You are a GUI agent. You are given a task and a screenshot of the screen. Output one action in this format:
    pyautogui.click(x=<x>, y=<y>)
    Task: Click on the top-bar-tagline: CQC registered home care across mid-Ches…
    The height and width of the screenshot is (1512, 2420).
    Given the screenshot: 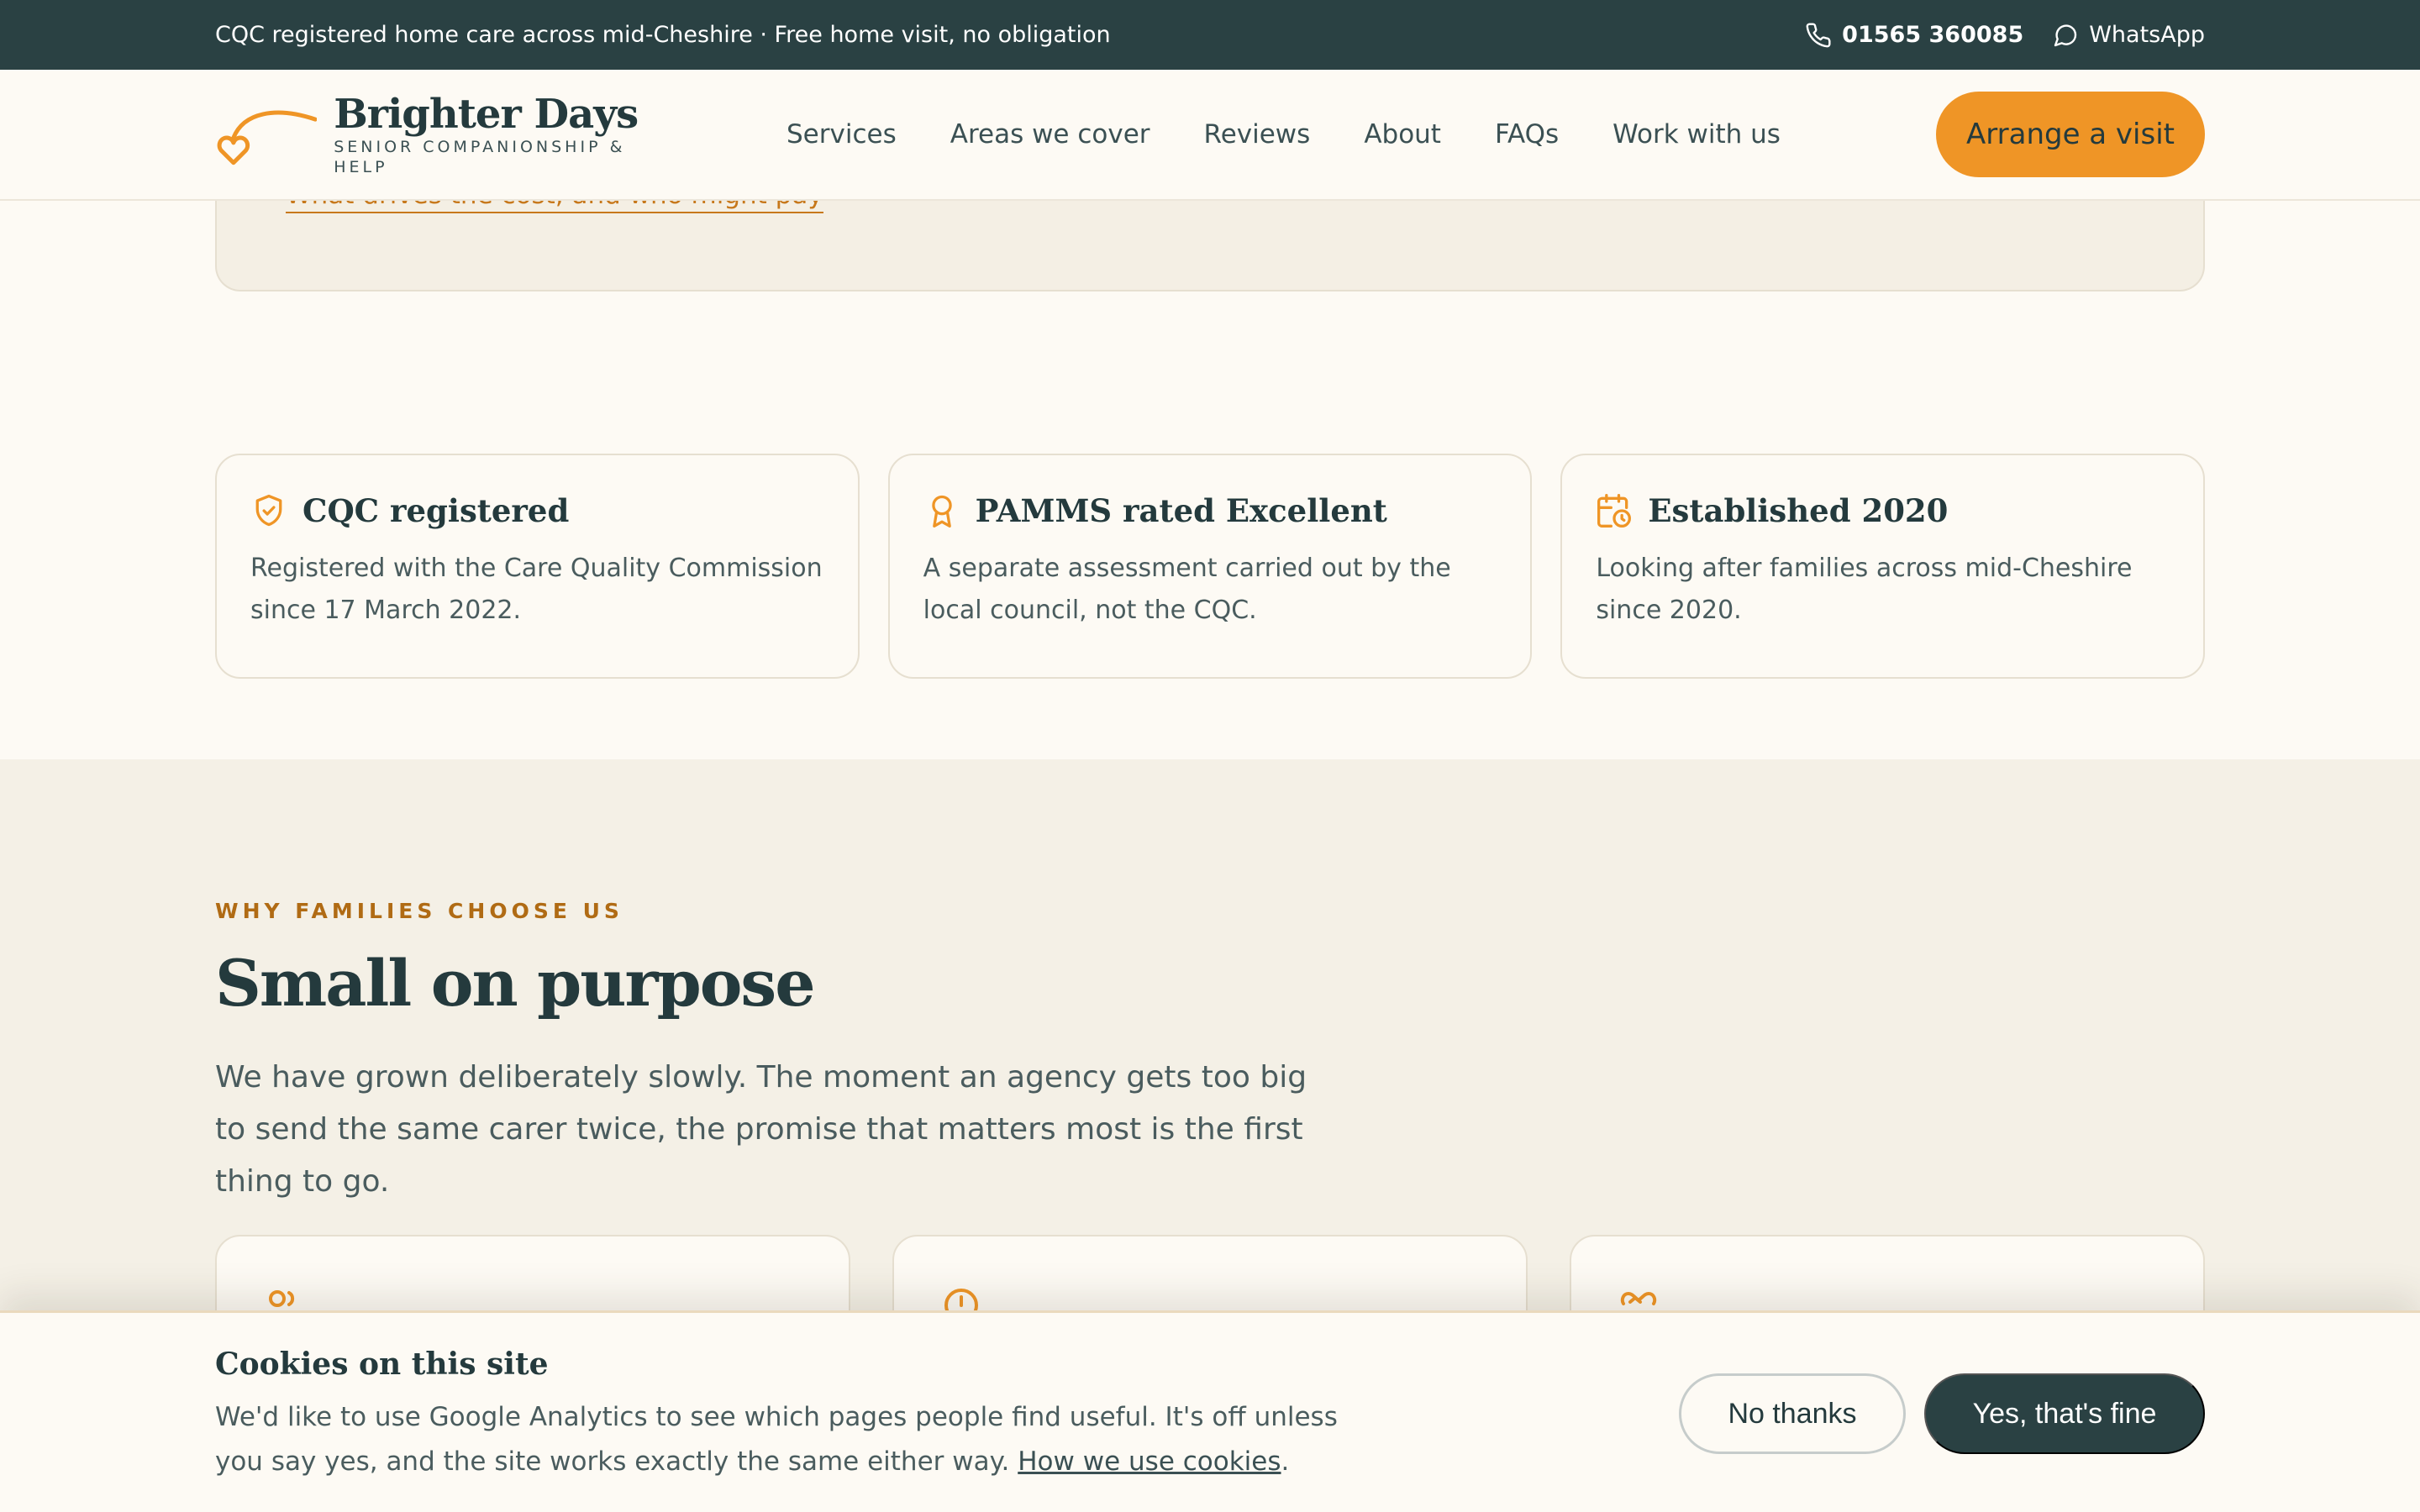 What is the action you would take?
    pyautogui.click(x=663, y=35)
    